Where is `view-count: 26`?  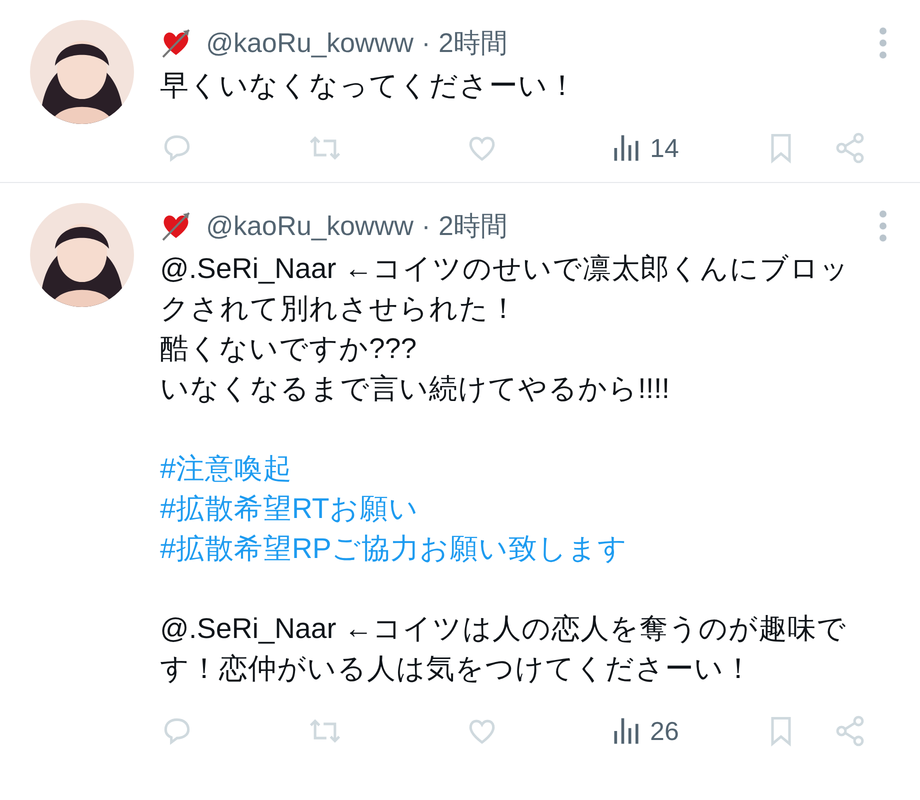 view-count: 26 is located at coordinates (664, 731).